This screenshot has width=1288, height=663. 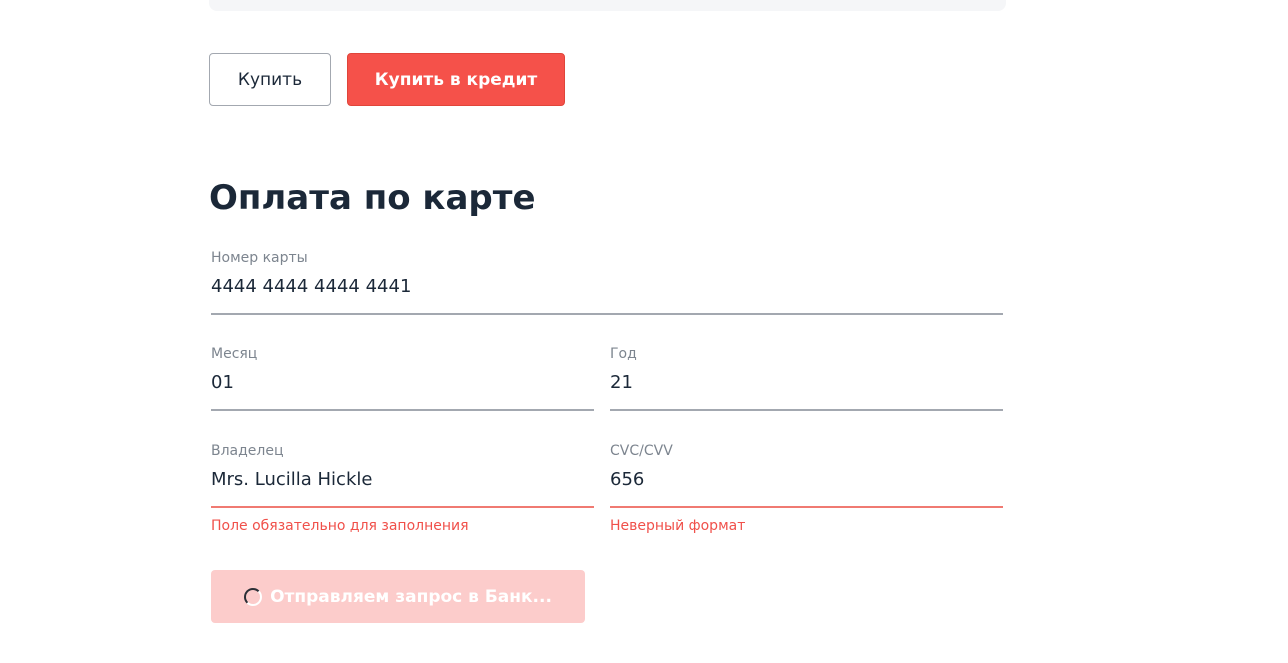 I want to click on buy-button: Купить, so click(x=270, y=79).